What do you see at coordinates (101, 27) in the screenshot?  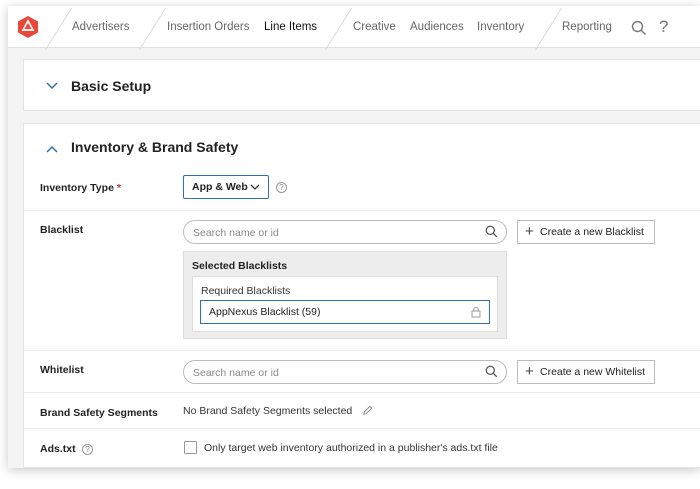 I see `nav-advertisers: Advertisers` at bounding box center [101, 27].